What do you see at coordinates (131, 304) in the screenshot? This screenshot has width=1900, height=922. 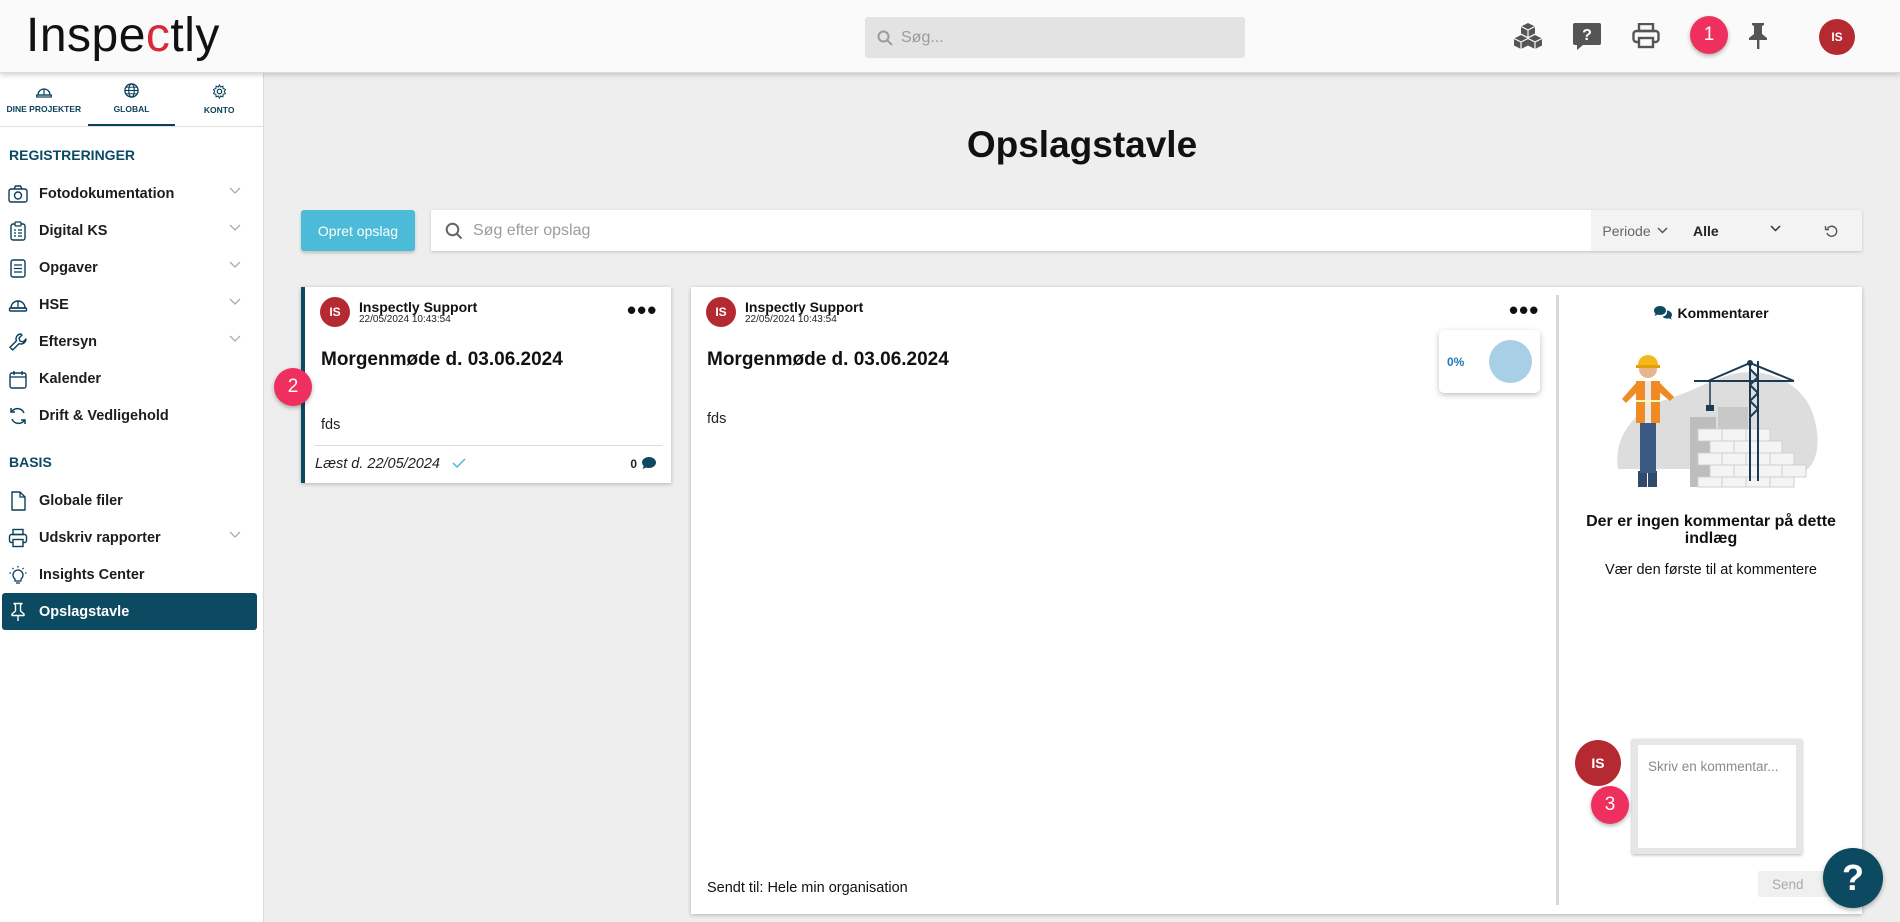 I see `sidebar-item-hse: HSE` at bounding box center [131, 304].